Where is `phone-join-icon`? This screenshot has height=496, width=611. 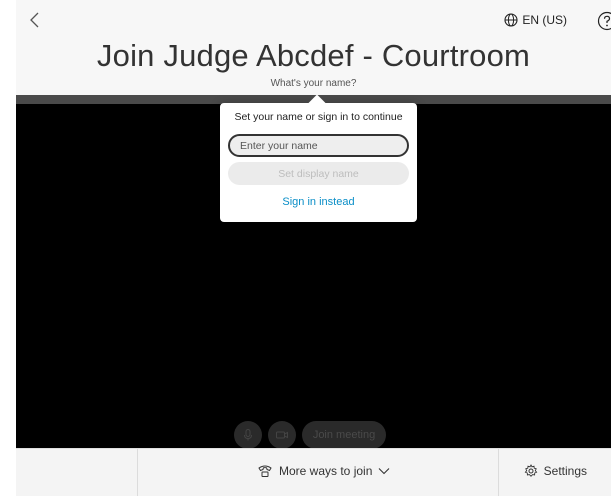 phone-join-icon is located at coordinates (265, 471).